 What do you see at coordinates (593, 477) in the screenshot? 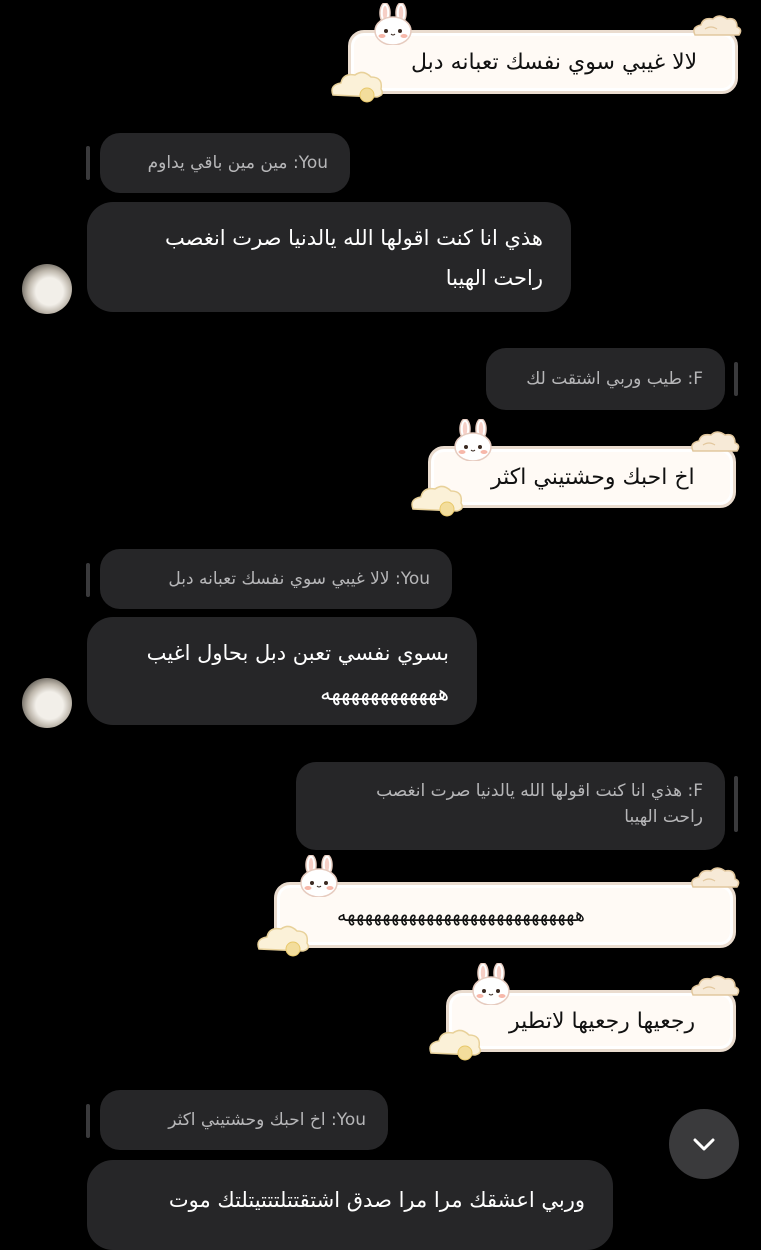
I see `message-text: اخ احبك وحشتيني اكثر` at bounding box center [593, 477].